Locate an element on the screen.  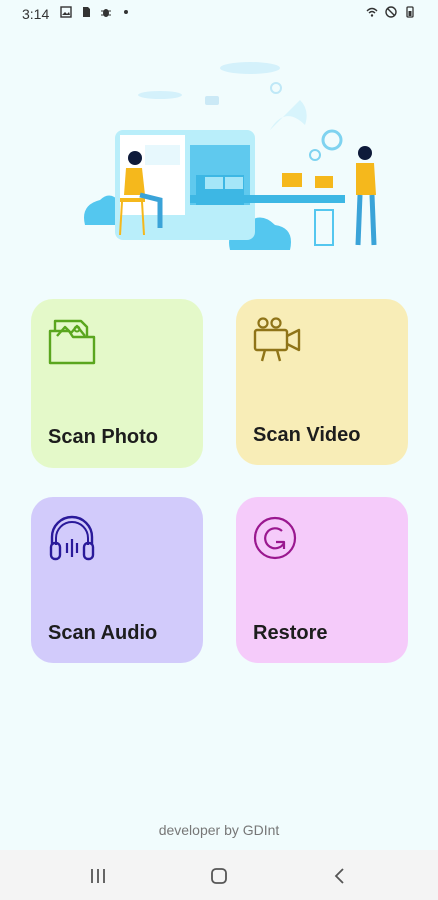
navigation-bar is located at coordinates (219, 875).